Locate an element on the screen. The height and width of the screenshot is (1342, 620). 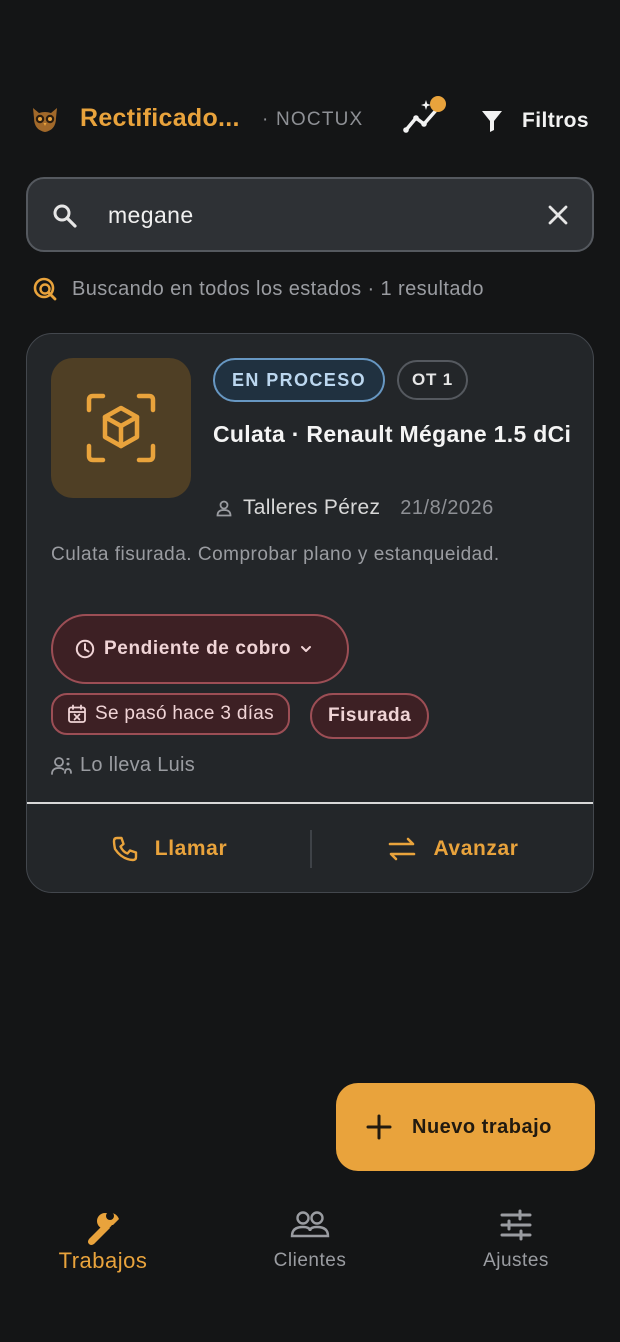
call-button: Llamar is located at coordinates (169, 848).